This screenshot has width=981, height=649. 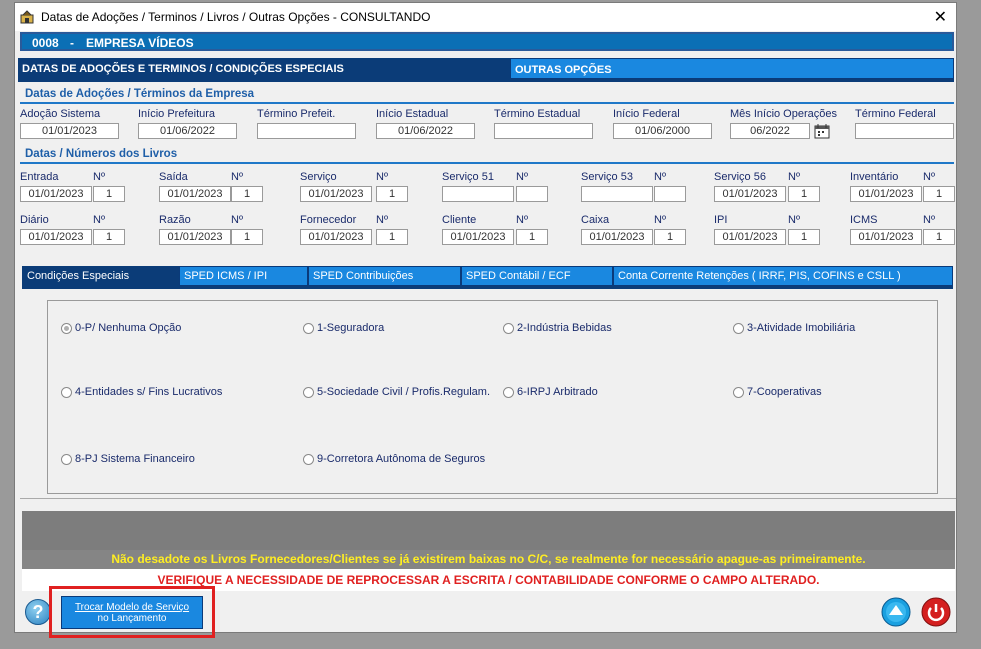 I want to click on option-label: 4-Entidades s/ Fins Lucrativos, so click(x=148, y=392).